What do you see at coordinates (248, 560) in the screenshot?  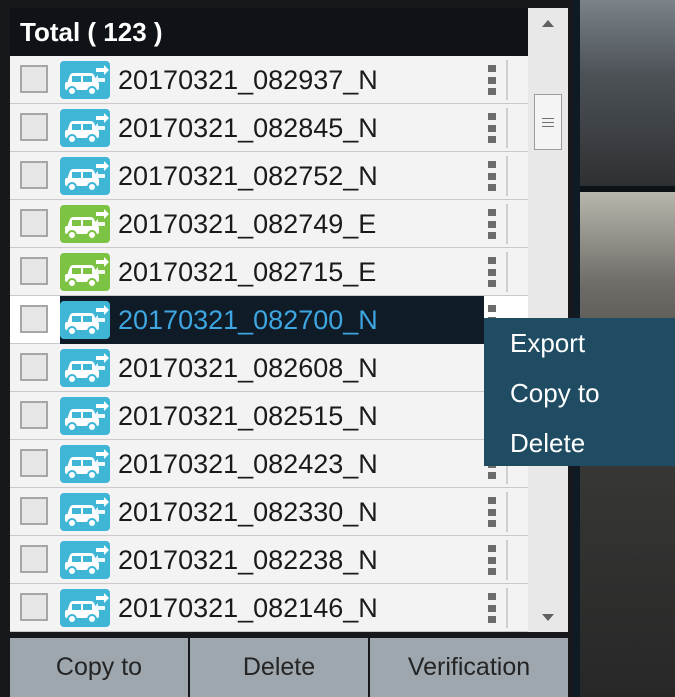 I see `recording-name: 20170321_082238_N` at bounding box center [248, 560].